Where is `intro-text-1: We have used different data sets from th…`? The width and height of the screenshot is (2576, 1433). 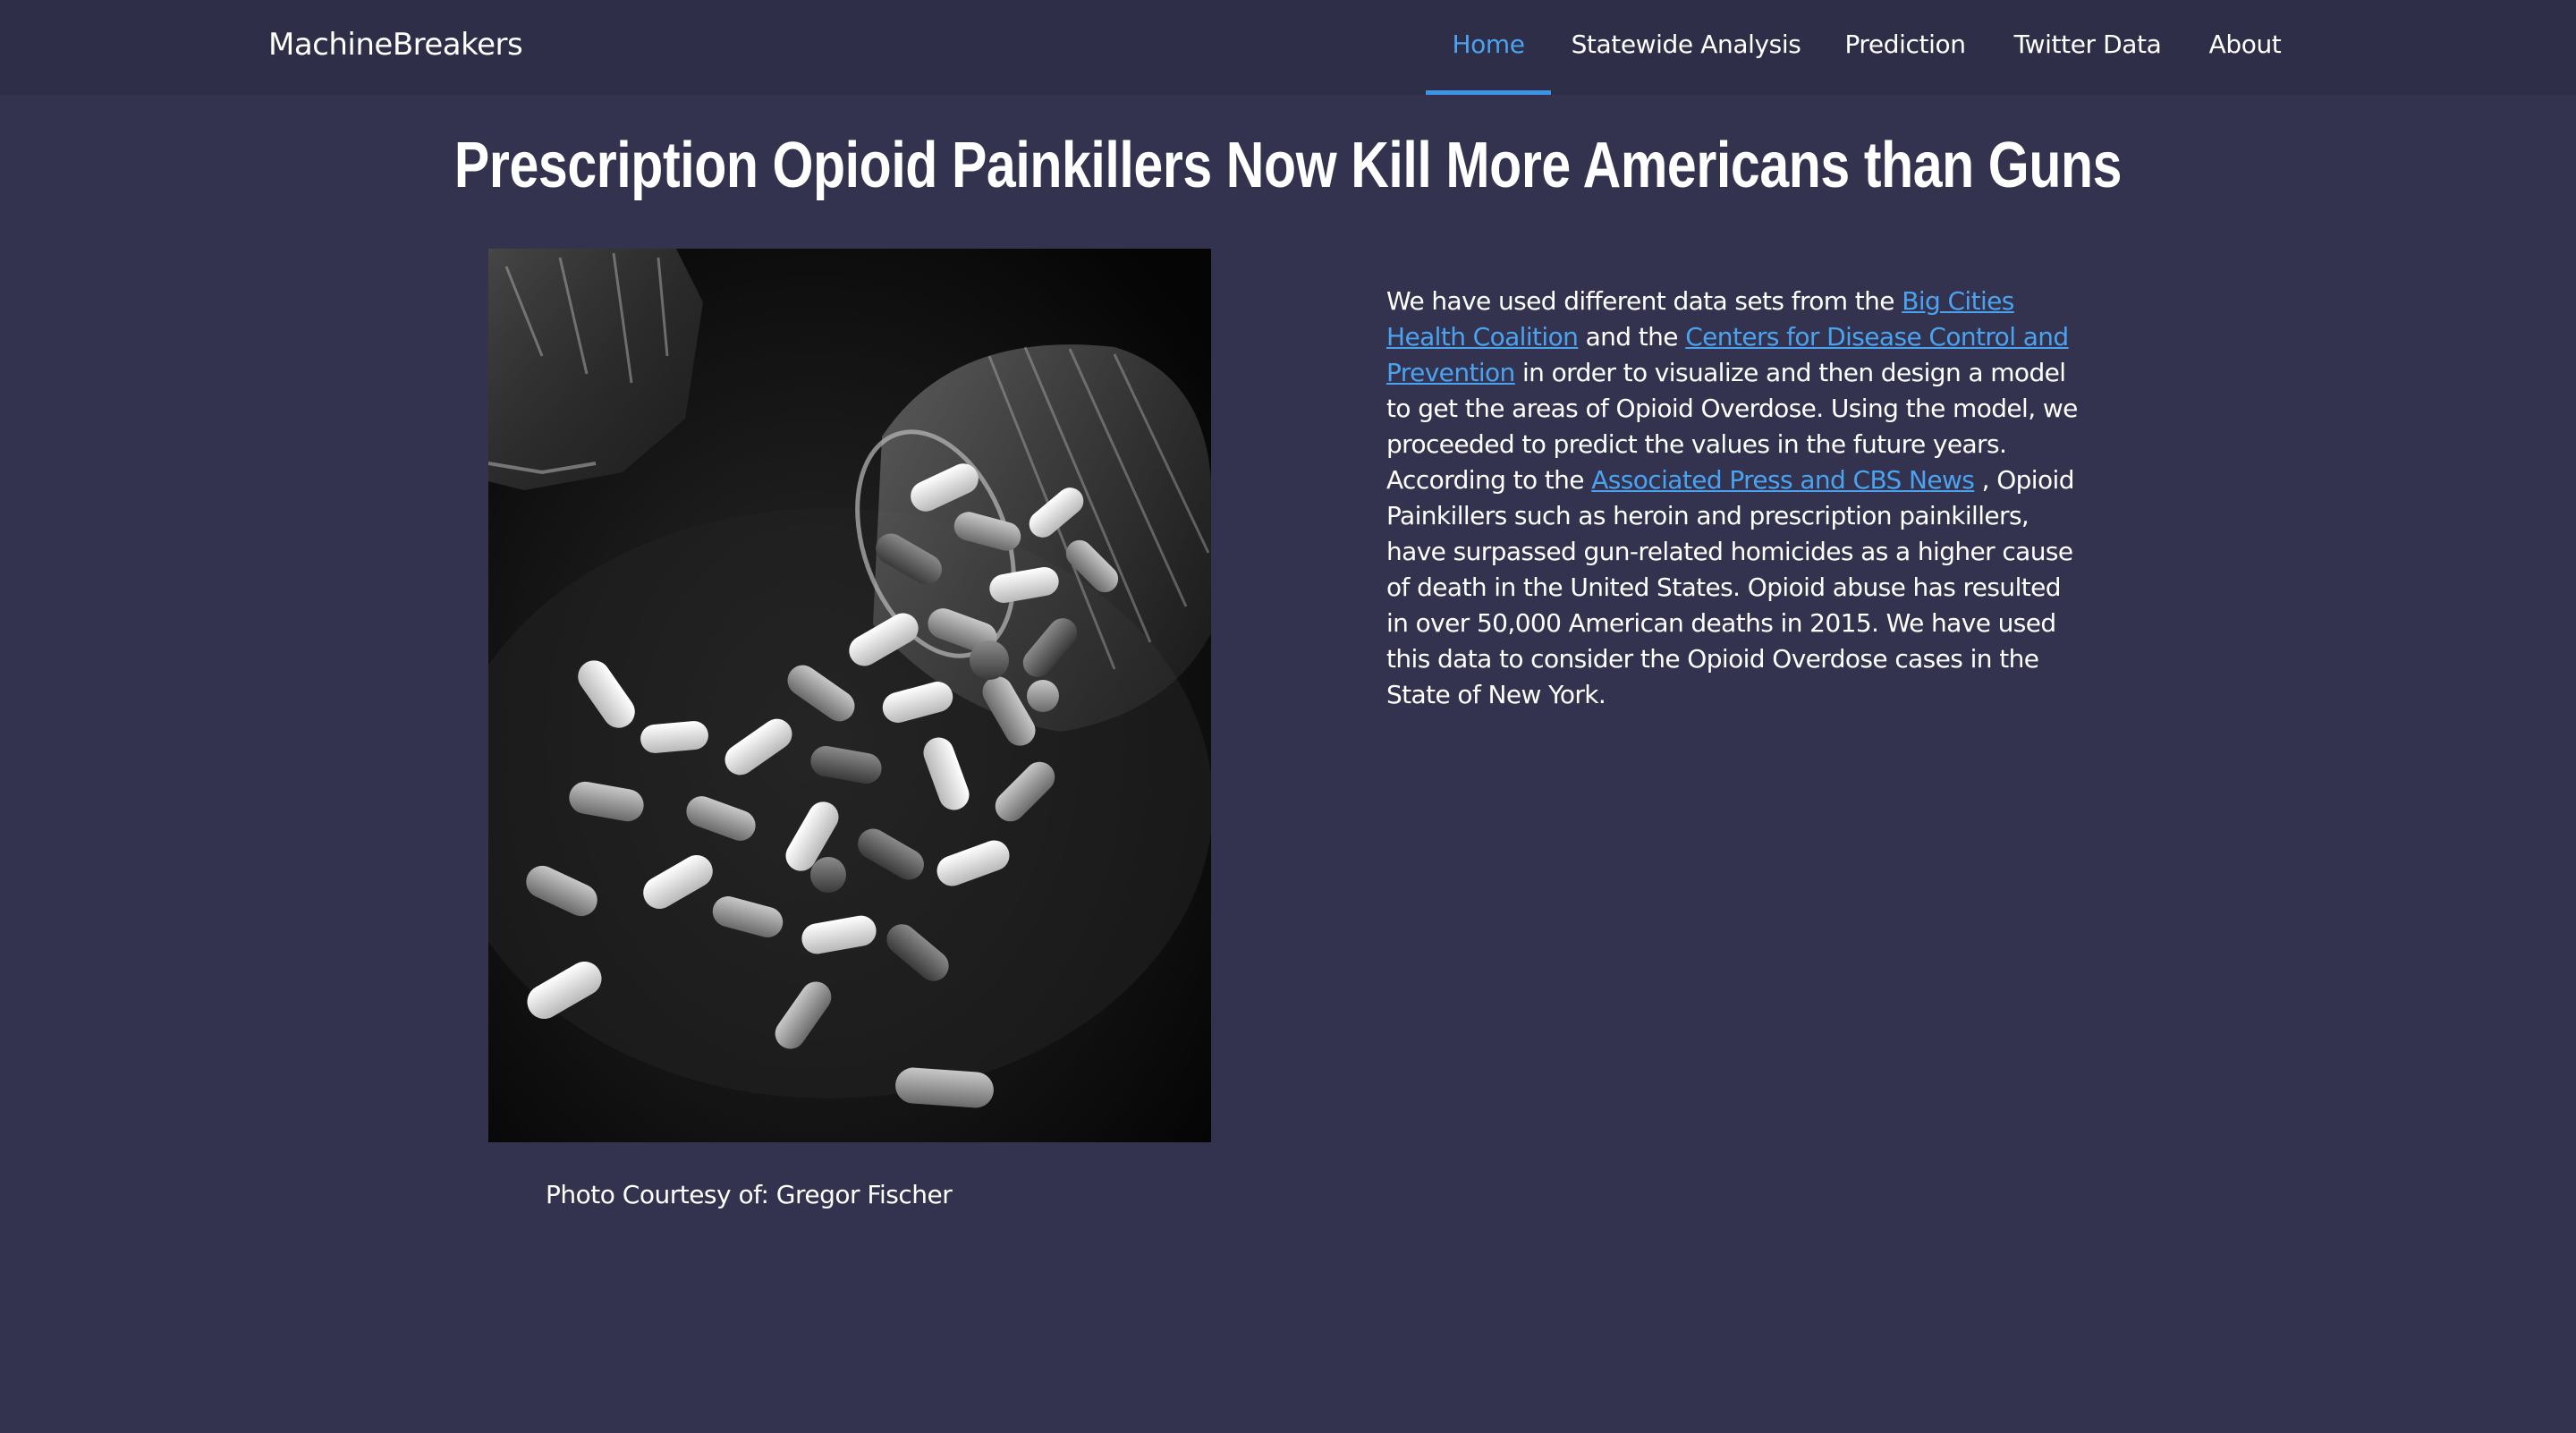
intro-text-1: We have used different data sets from th… is located at coordinates (1644, 301).